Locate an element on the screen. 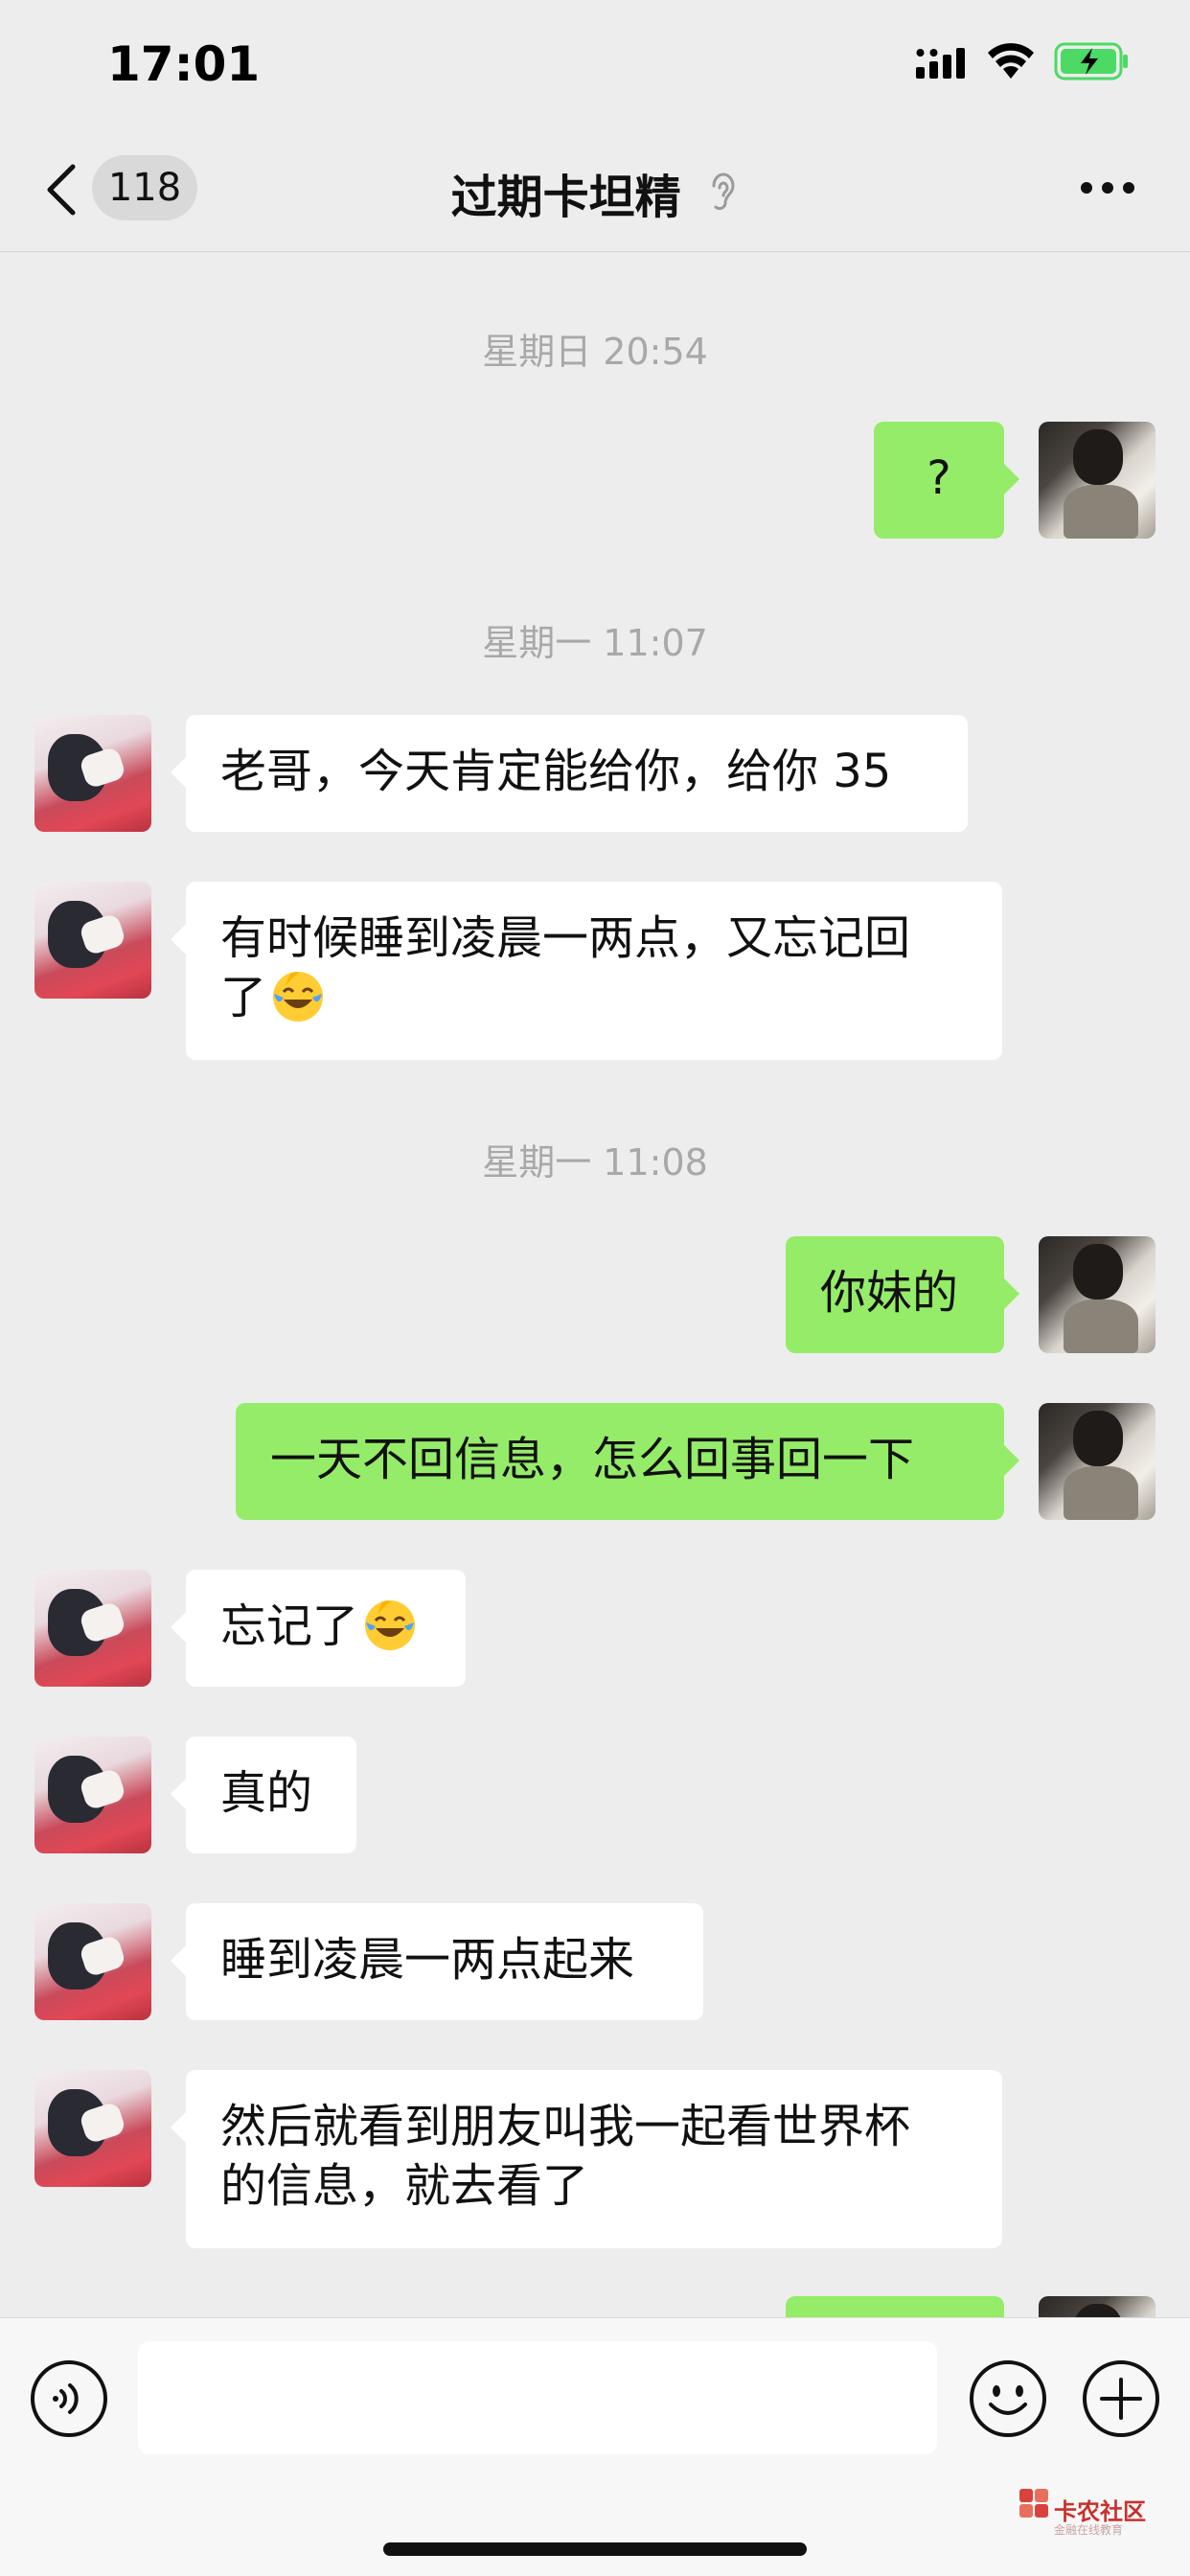  status-bar: 17:01 is located at coordinates (595, 63).